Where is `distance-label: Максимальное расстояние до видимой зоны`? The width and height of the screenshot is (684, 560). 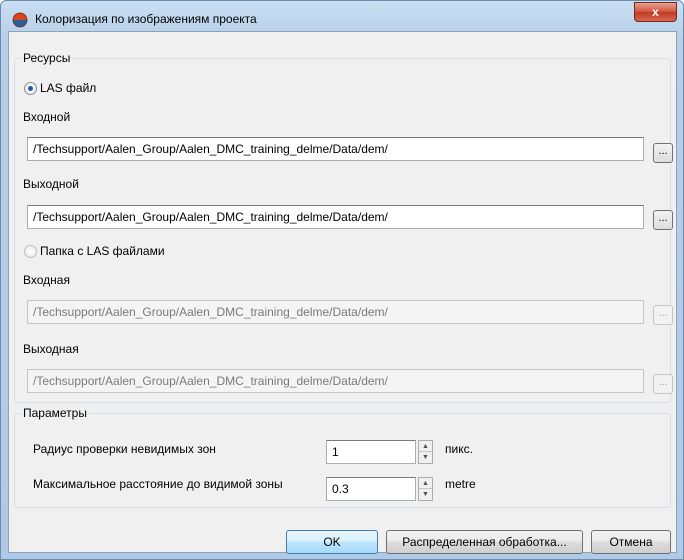 distance-label: Максимальное расстояние до видимой зоны is located at coordinates (158, 484).